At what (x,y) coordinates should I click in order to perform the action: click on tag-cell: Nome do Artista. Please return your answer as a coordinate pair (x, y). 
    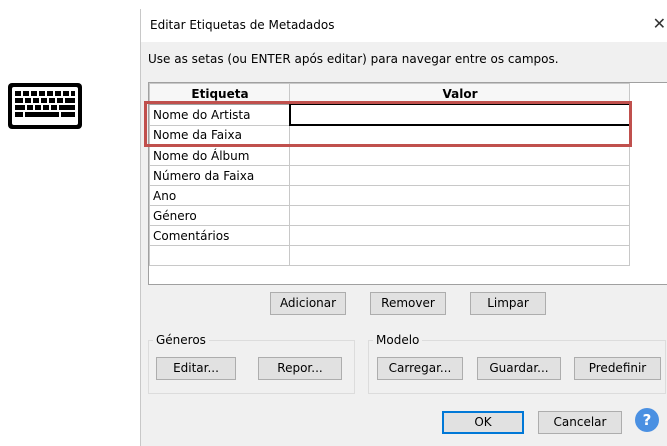
    Looking at the image, I should click on (219, 114).